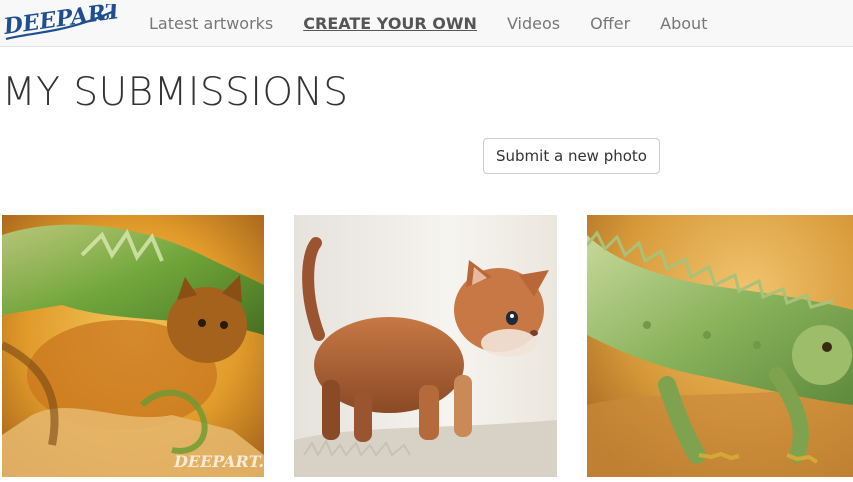  What do you see at coordinates (60, 24) in the screenshot?
I see `deepart-logo: DEEPART .io` at bounding box center [60, 24].